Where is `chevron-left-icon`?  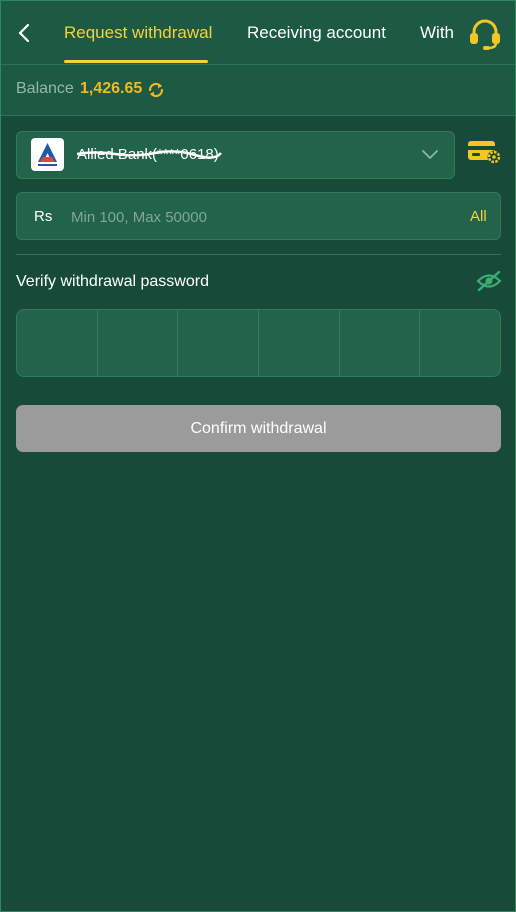
chevron-left-icon is located at coordinates (24, 33).